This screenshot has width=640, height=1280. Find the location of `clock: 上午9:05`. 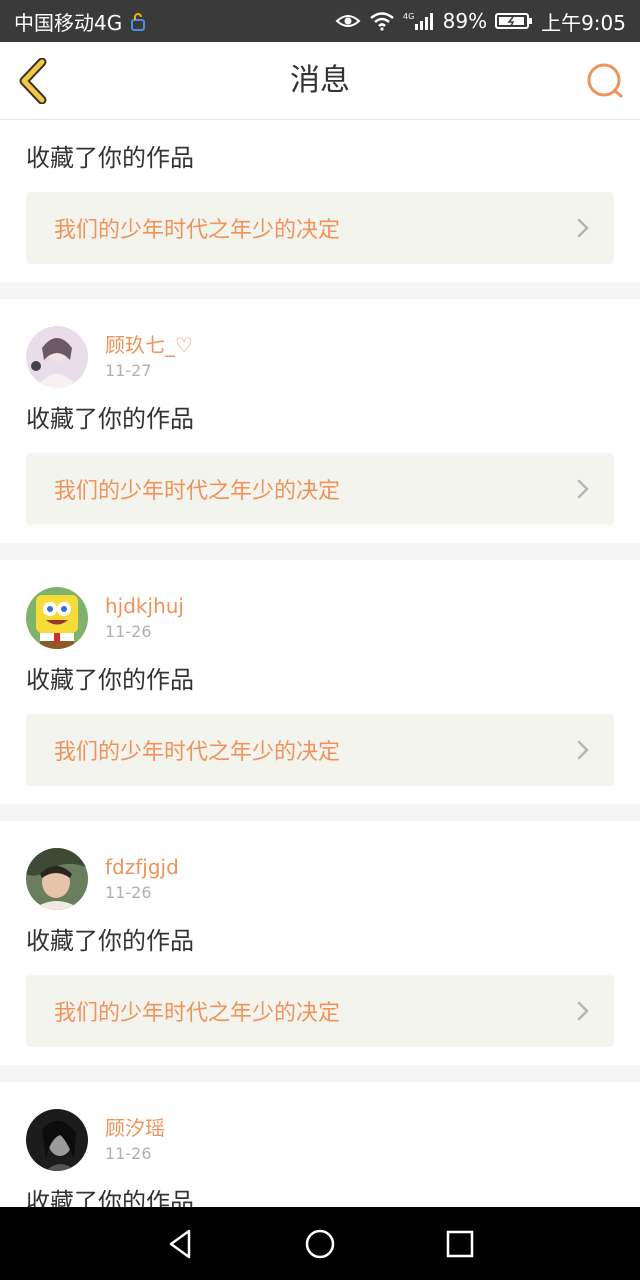

clock: 上午9:05 is located at coordinates (583, 22).